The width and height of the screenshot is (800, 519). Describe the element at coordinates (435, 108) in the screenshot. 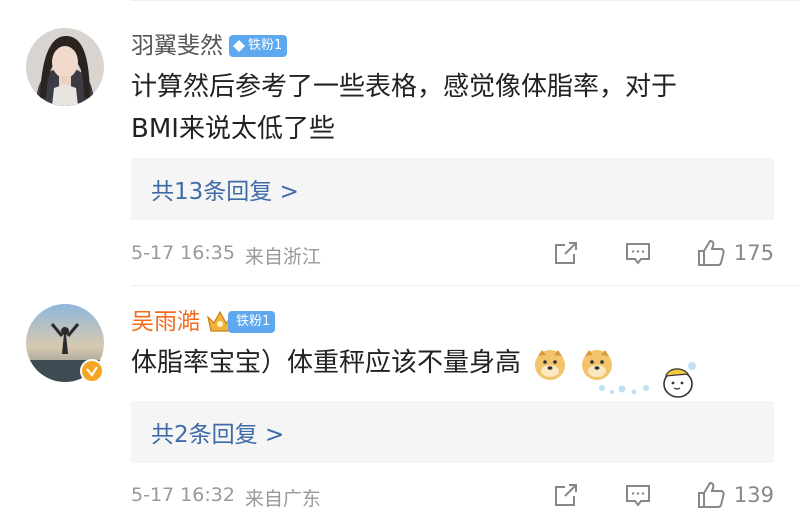

I see `comment-text: 计算然后参考了一些表格，感觉像体脂率，对于 BMI来说太低了些` at that location.